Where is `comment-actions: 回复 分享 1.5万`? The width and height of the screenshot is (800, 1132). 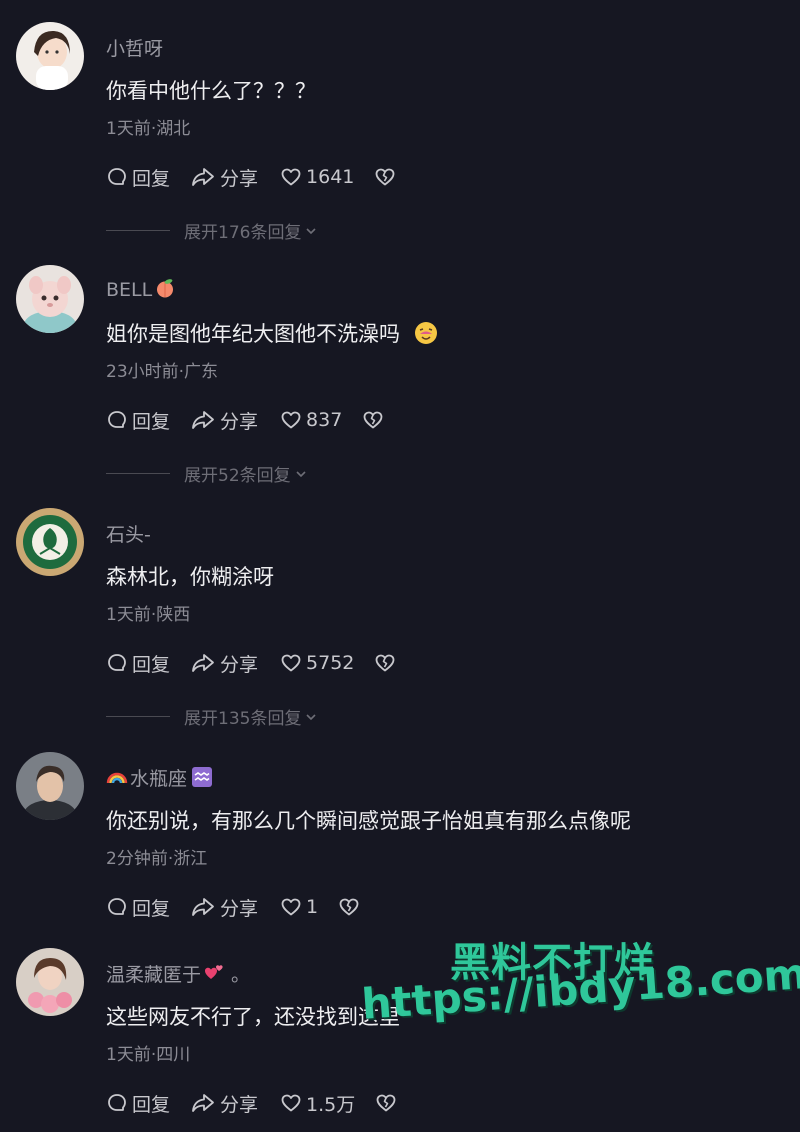 comment-actions: 回复 分享 1.5万 is located at coordinates (253, 1103).